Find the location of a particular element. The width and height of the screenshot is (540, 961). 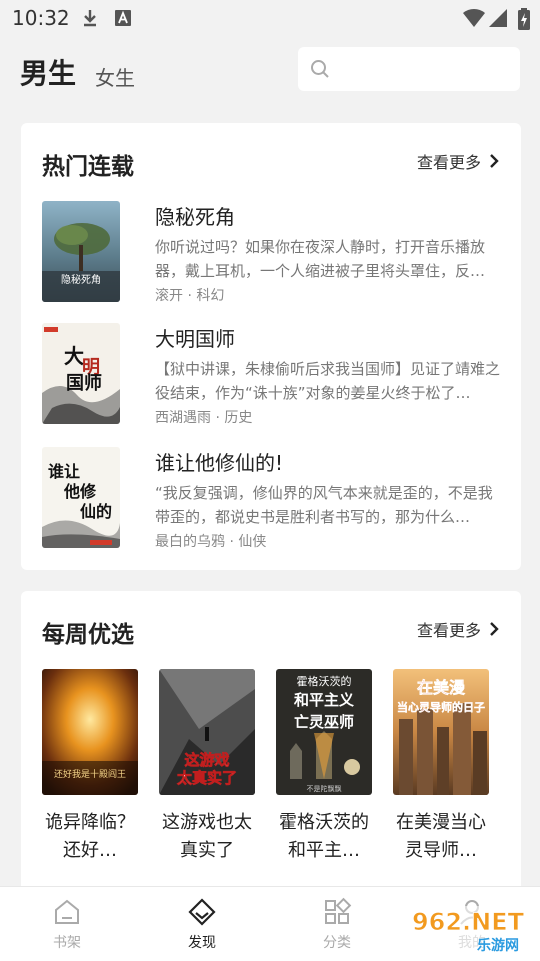

see-more-hot-button: 查看更多 is located at coordinates (458, 161).